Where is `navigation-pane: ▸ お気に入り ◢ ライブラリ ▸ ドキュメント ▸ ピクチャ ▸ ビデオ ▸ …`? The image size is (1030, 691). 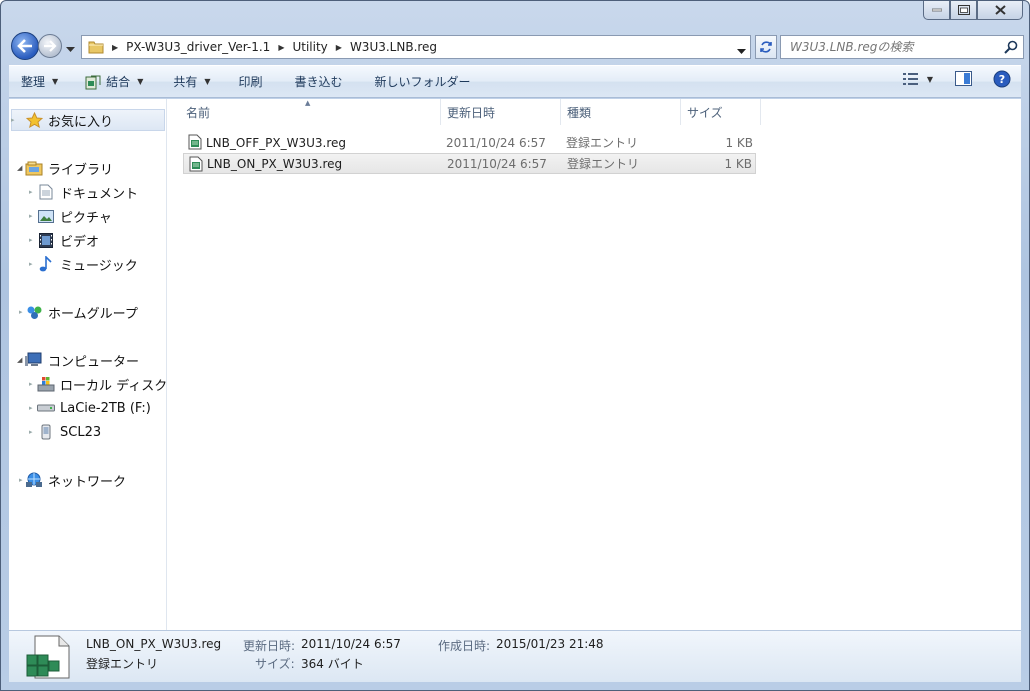
navigation-pane: ▸ お気に入り ◢ ライブラリ ▸ ドキュメント ▸ ピクチャ ▸ ビデオ ▸ … is located at coordinates (88, 364).